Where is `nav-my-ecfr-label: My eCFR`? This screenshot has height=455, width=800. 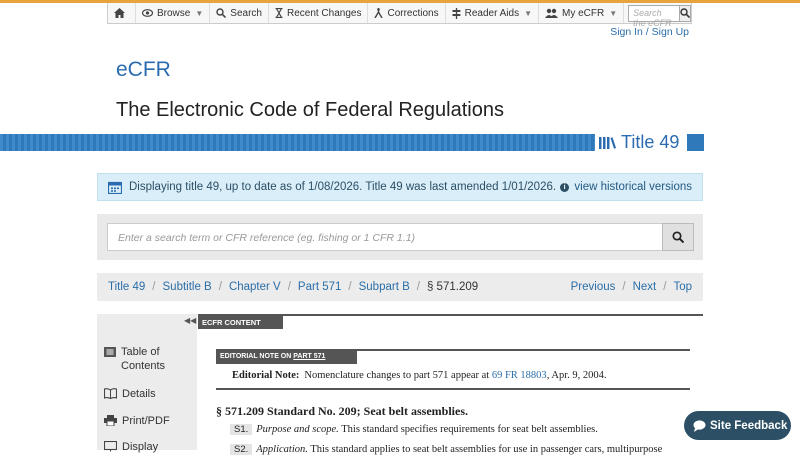 nav-my-ecfr-label: My eCFR is located at coordinates (583, 13).